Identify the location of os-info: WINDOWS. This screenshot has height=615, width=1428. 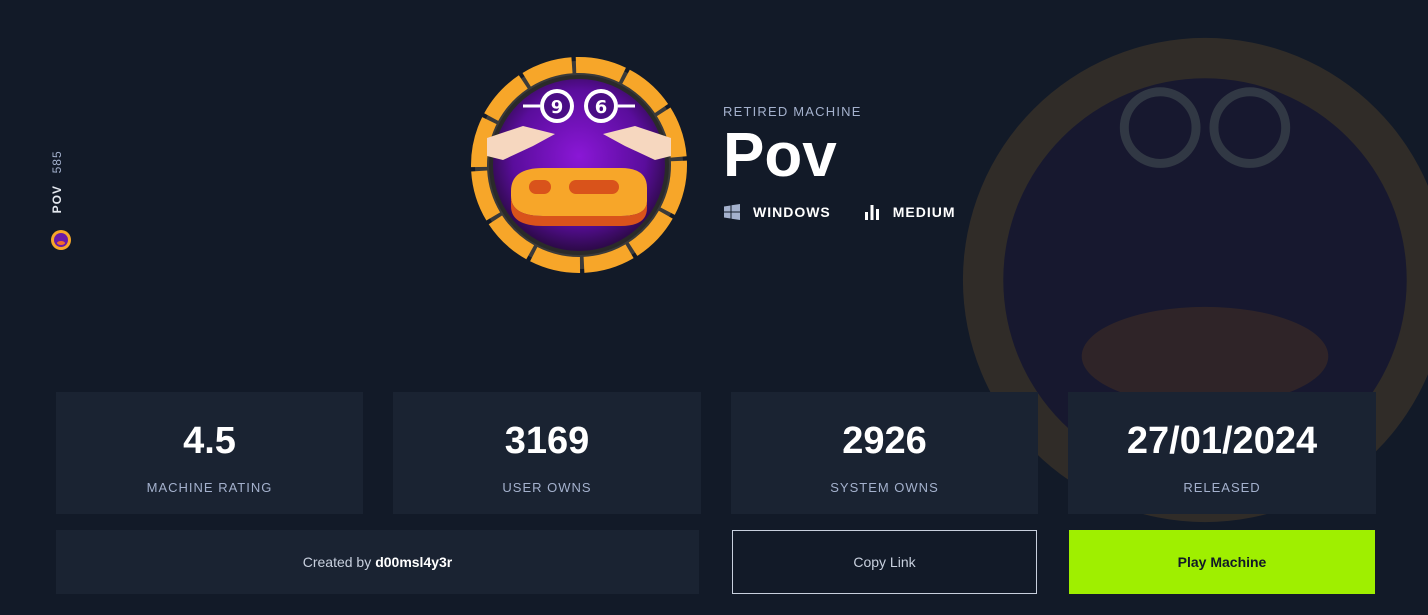
(777, 212).